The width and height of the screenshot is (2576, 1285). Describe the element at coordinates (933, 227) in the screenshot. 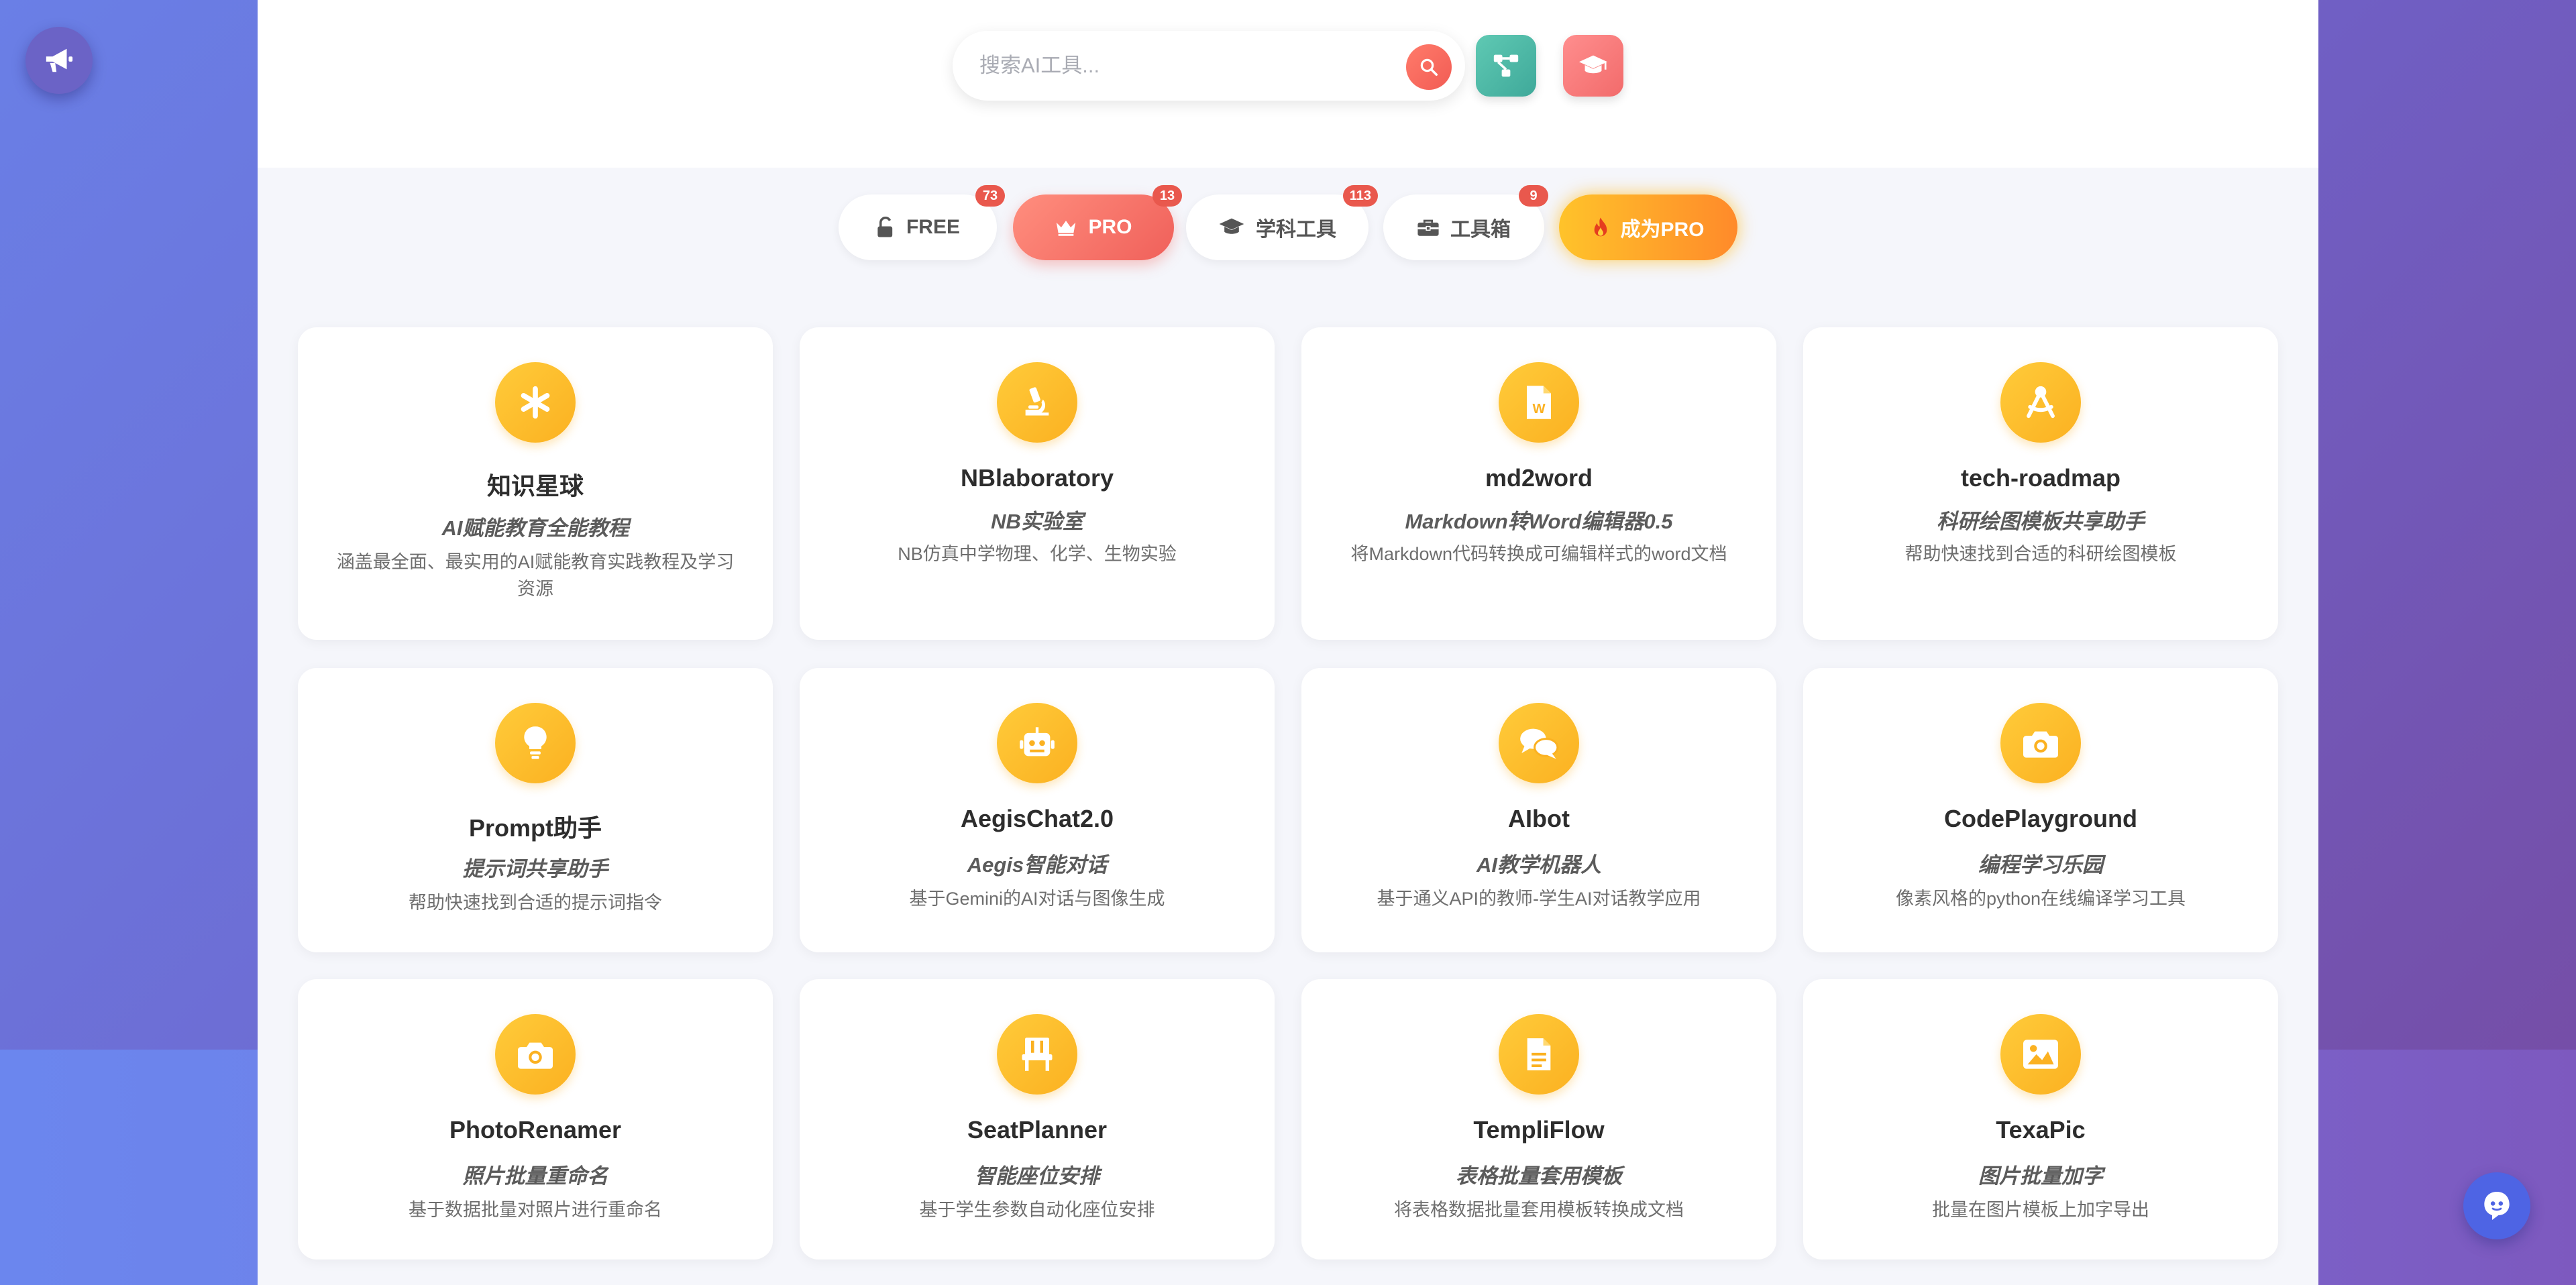

I see `tab-label: FREE` at that location.